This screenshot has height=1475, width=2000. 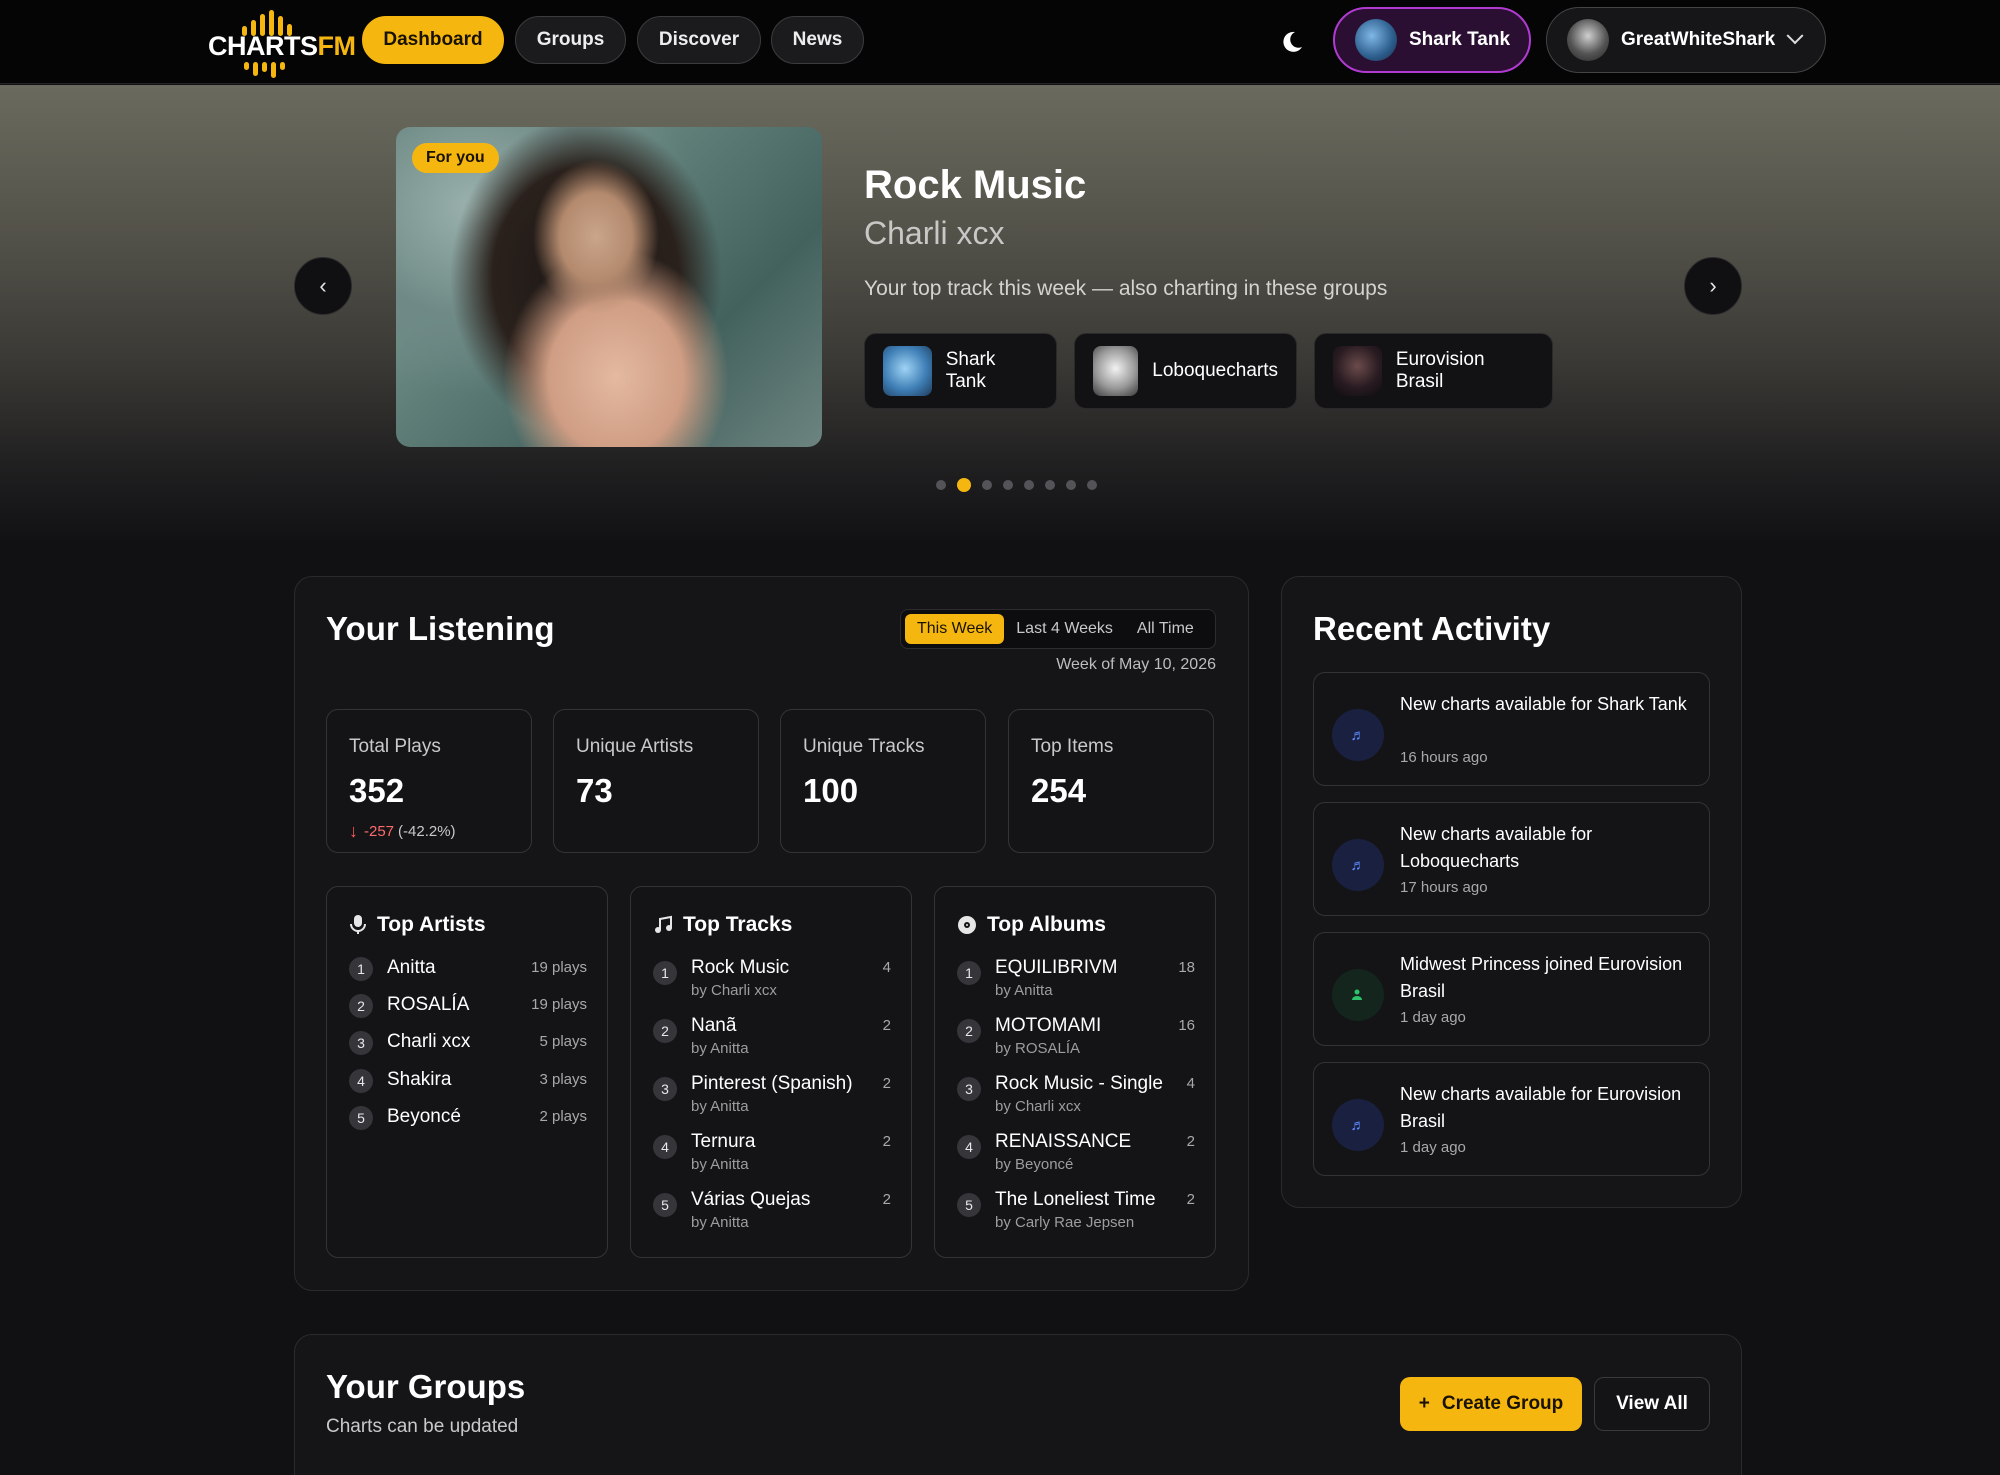 What do you see at coordinates (975, 185) in the screenshot?
I see `hero-track-title: Rock Music` at bounding box center [975, 185].